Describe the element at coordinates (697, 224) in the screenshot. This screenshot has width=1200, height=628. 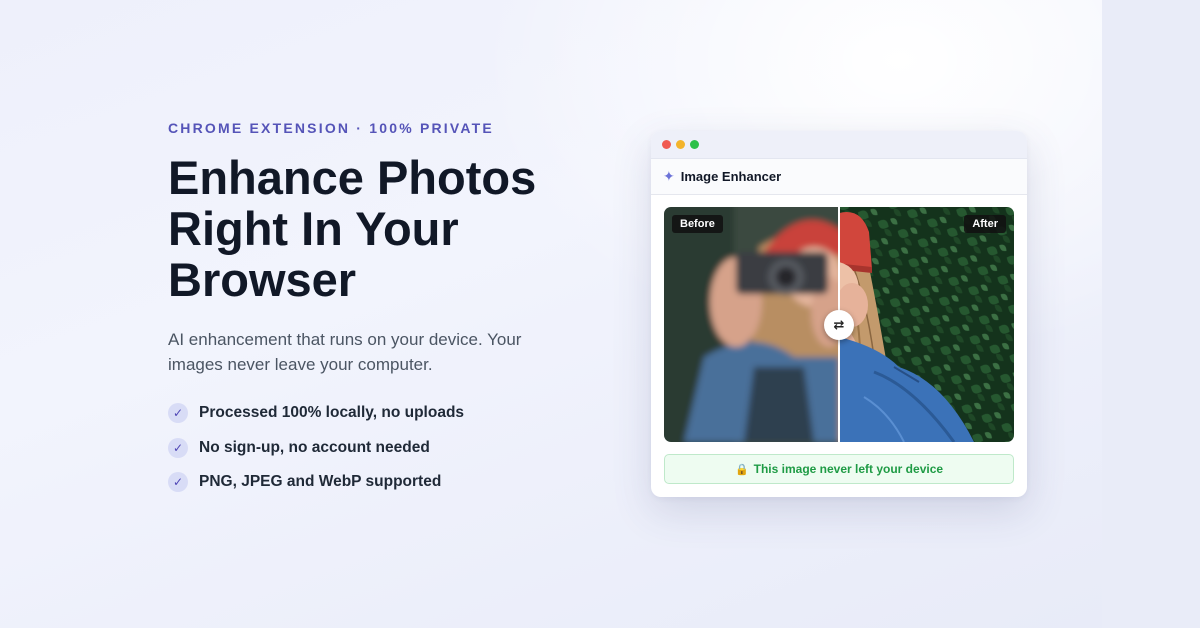
I see `before-badge: Before` at that location.